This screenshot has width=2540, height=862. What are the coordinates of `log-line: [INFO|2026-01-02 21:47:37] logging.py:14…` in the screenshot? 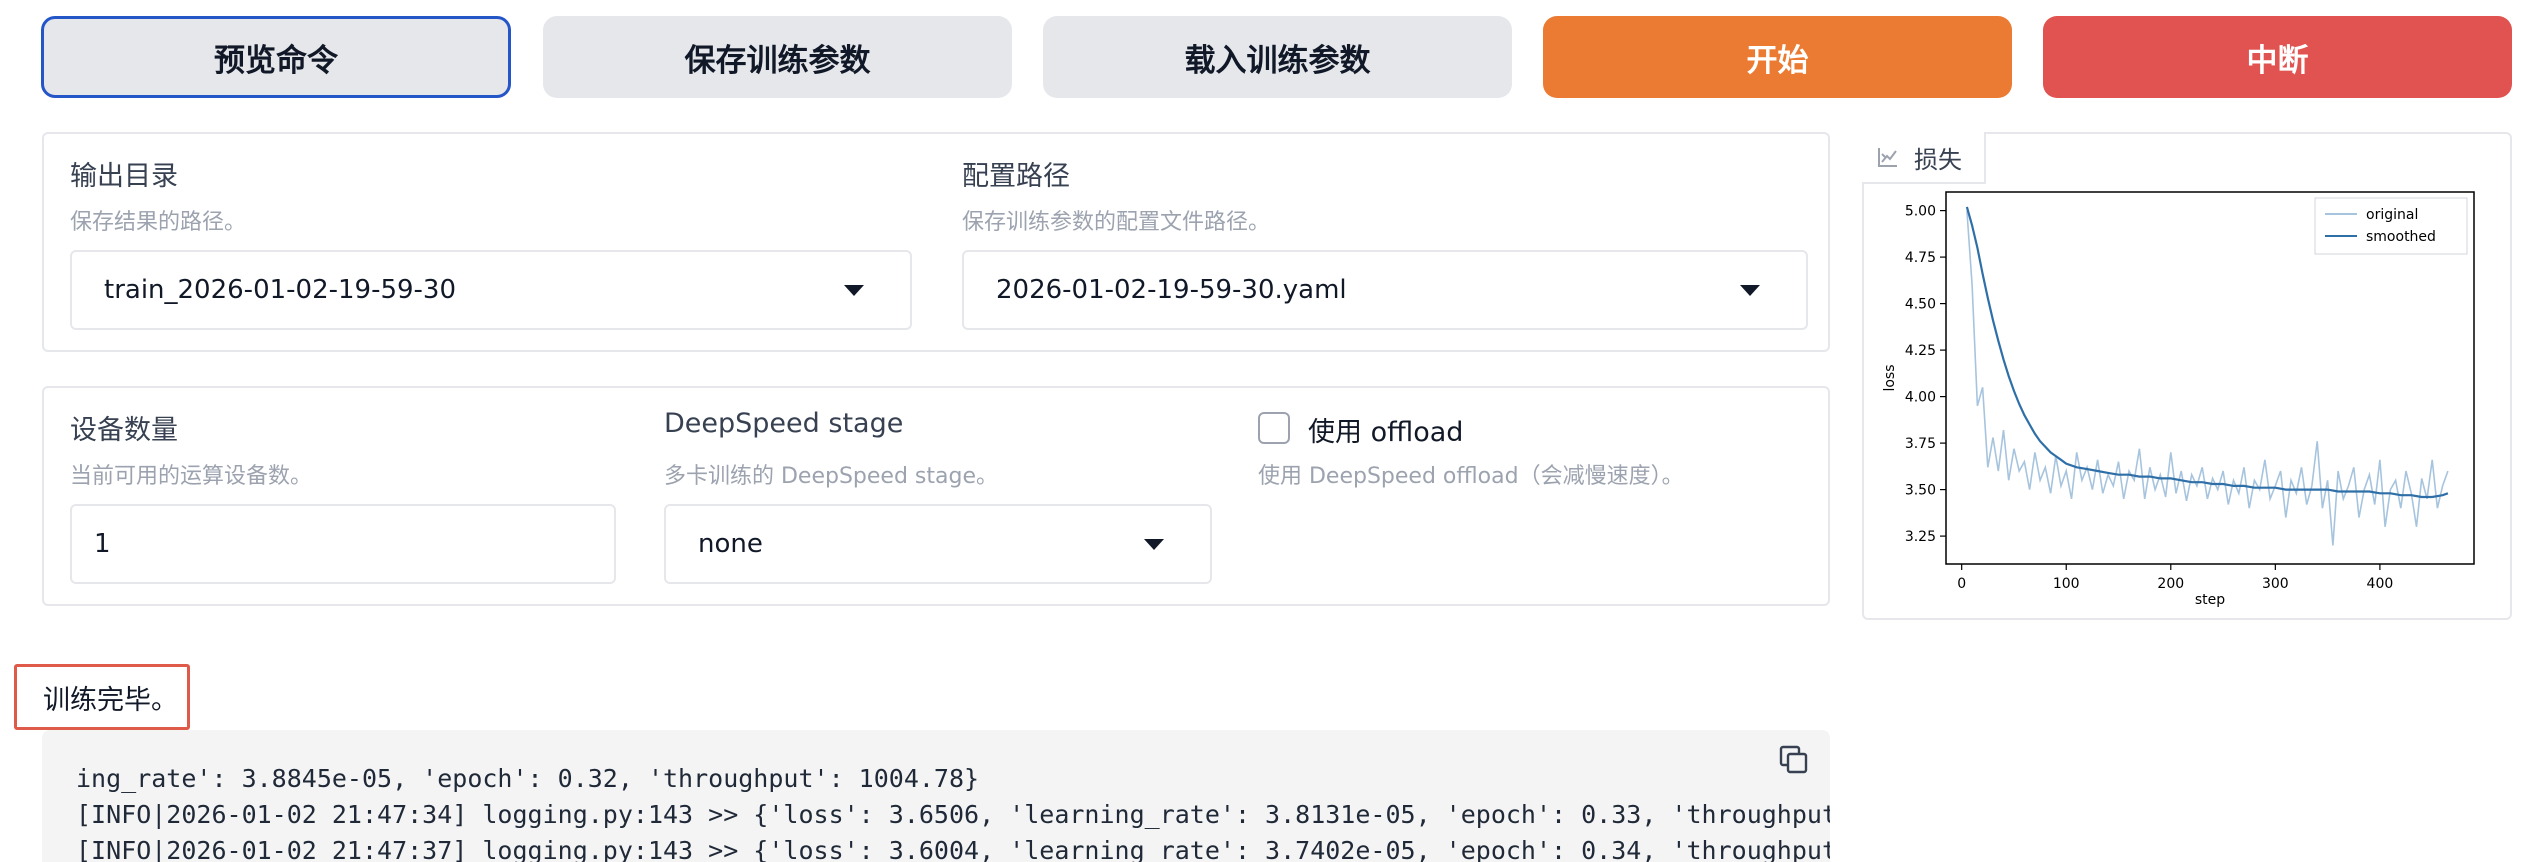 It's located at (953, 849).